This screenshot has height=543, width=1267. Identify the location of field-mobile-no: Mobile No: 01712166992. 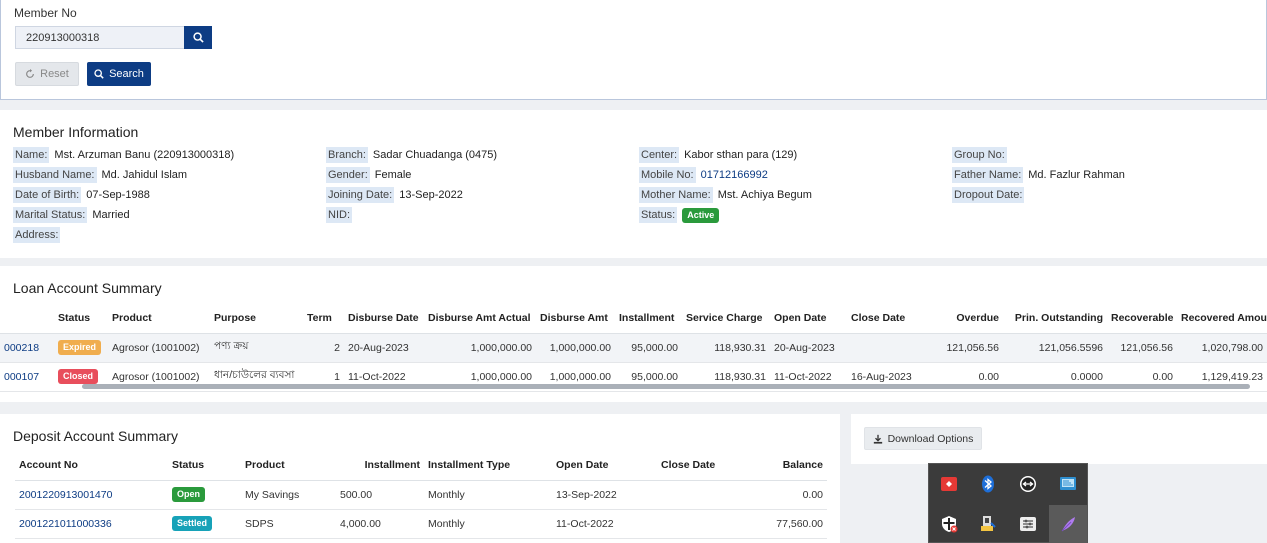
(703, 175).